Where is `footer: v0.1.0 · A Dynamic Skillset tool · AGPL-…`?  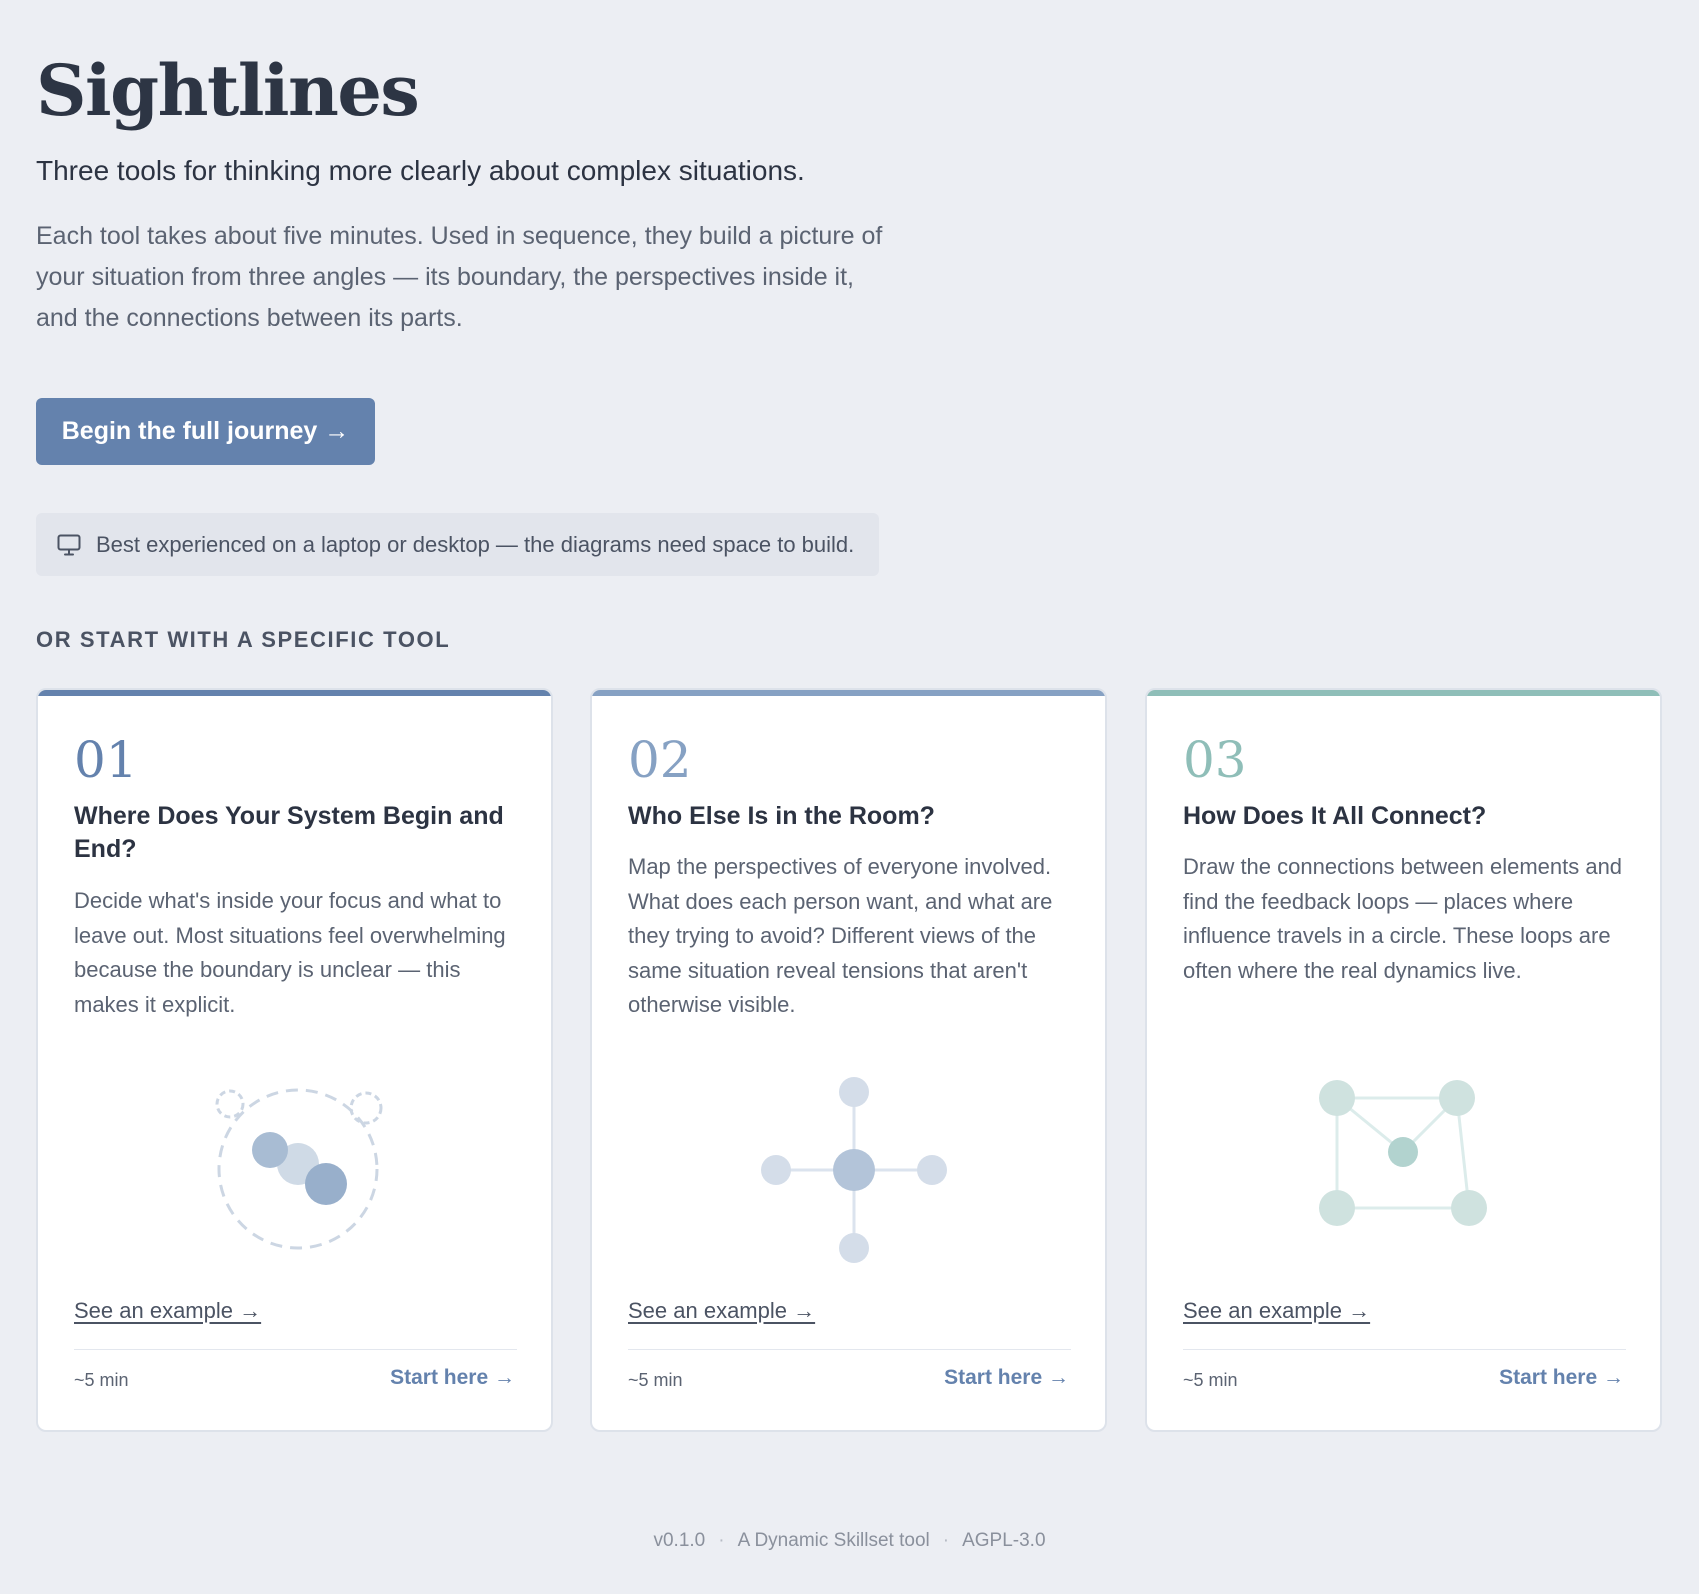
footer: v0.1.0 · A Dynamic Skillset tool · AGPL-… is located at coordinates (849, 1541).